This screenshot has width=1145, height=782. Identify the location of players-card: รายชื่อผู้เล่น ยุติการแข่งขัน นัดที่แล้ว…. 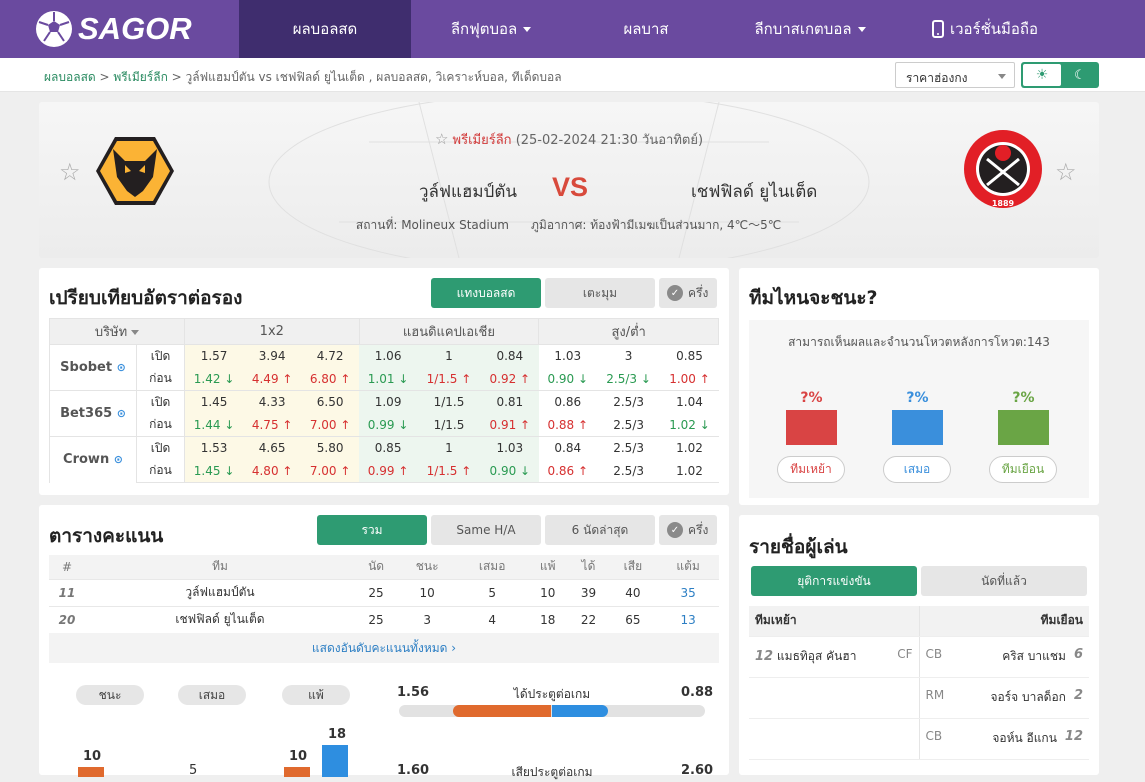
(919, 645).